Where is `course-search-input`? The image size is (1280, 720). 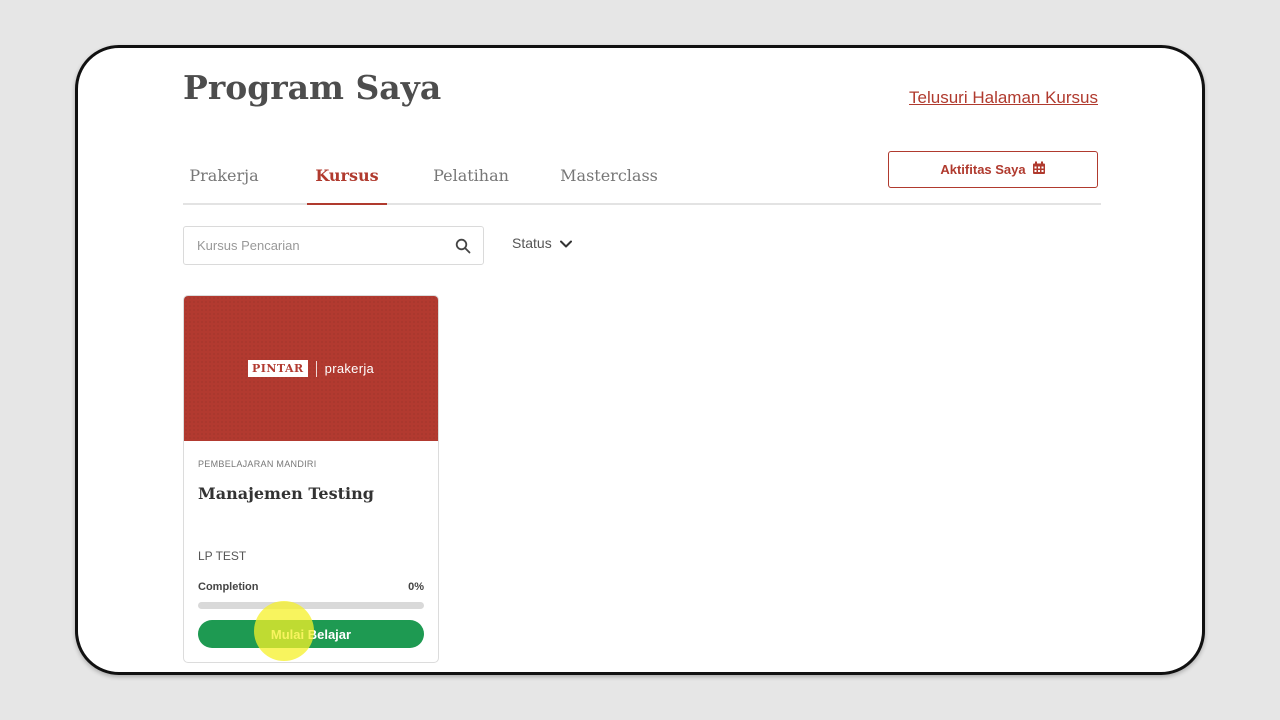
course-search-input is located at coordinates (314, 245).